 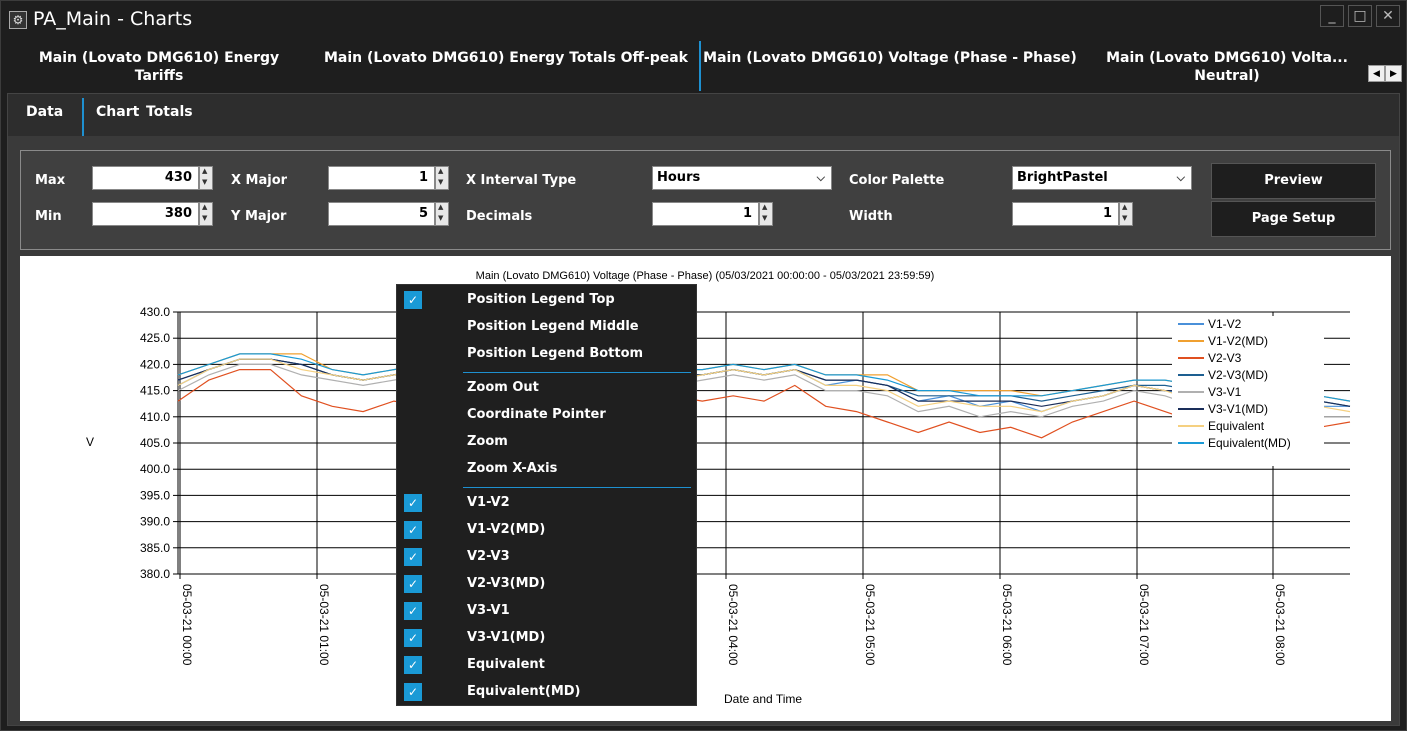 I want to click on window-controls: _ □ ✕, so click(x=1360, y=16).